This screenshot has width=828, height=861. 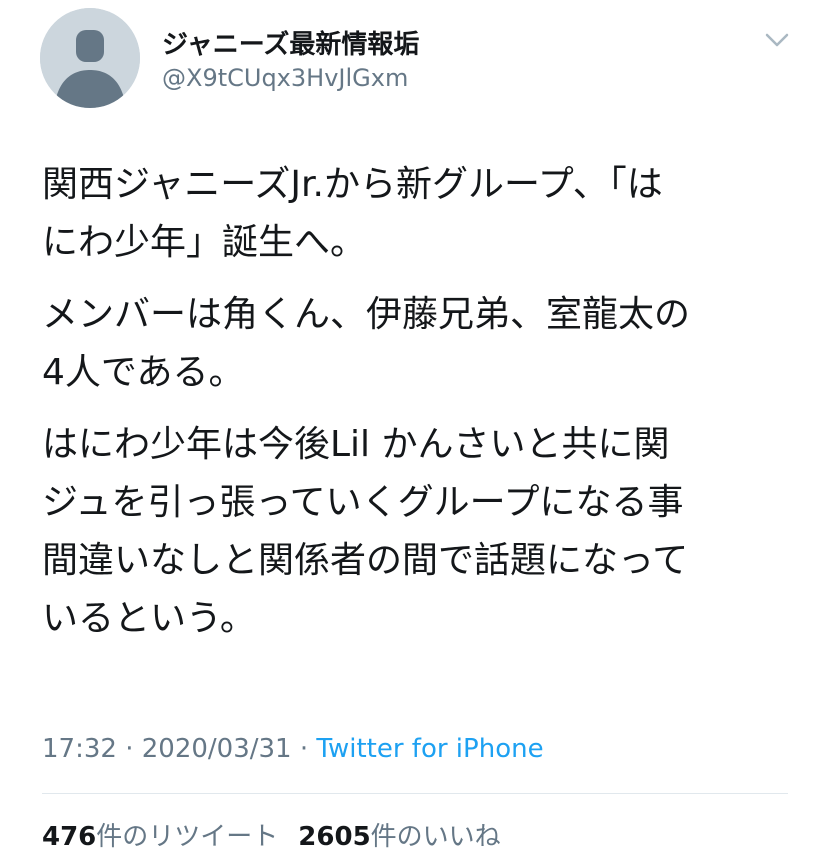 I want to click on retweets-stat: 476件のリツイート, so click(x=160, y=837).